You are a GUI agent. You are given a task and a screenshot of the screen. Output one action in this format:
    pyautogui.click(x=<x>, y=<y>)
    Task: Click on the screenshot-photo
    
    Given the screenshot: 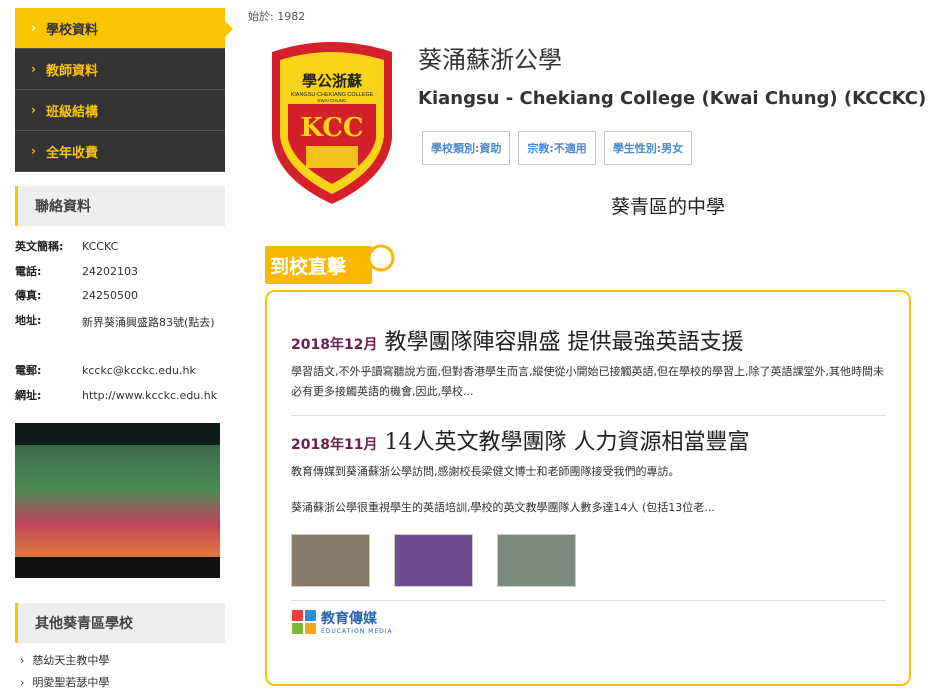 What is the action you would take?
    pyautogui.click(x=117, y=501)
    